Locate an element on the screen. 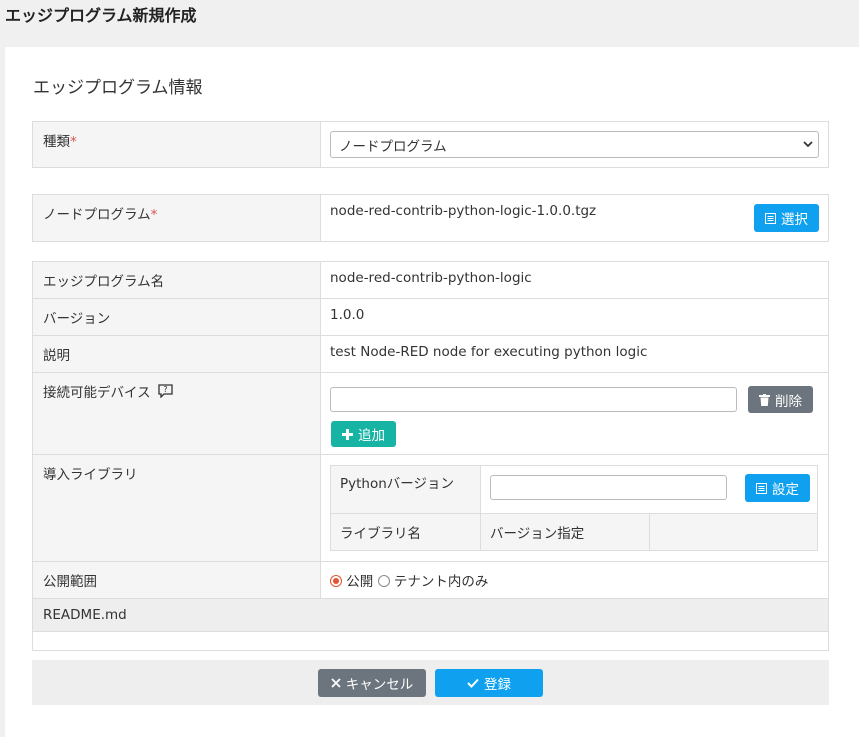 The height and width of the screenshot is (737, 859). device-input is located at coordinates (533, 399).